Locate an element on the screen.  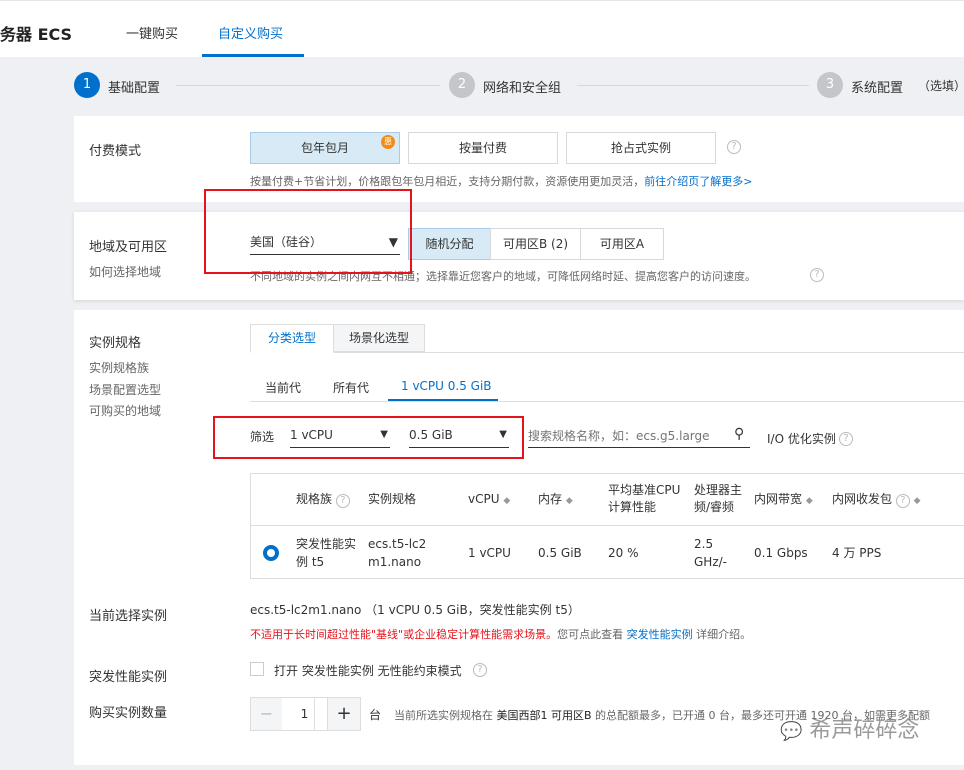
cell-family: 突发性能实例 t5 is located at coordinates (326, 553).